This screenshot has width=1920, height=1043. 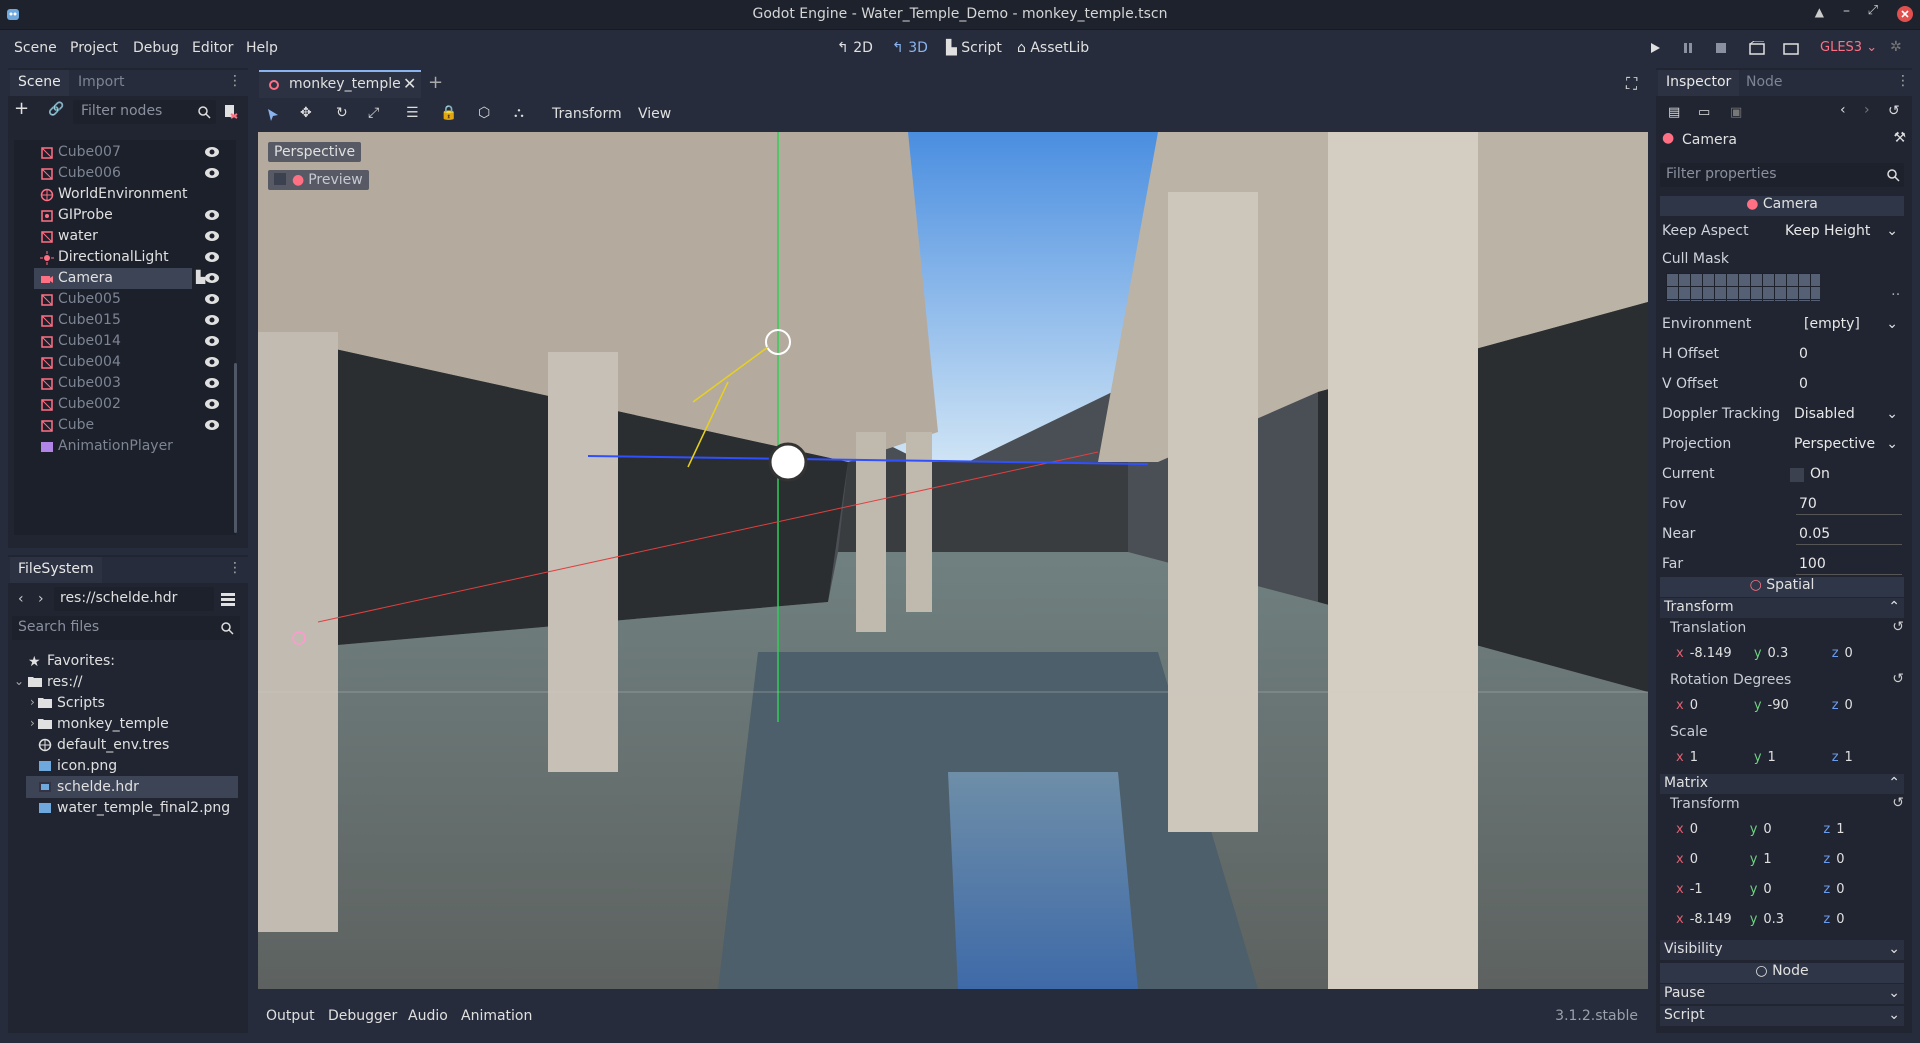 What do you see at coordinates (1873, 10) in the screenshot?
I see `window-maximize-icon: ⤢` at bounding box center [1873, 10].